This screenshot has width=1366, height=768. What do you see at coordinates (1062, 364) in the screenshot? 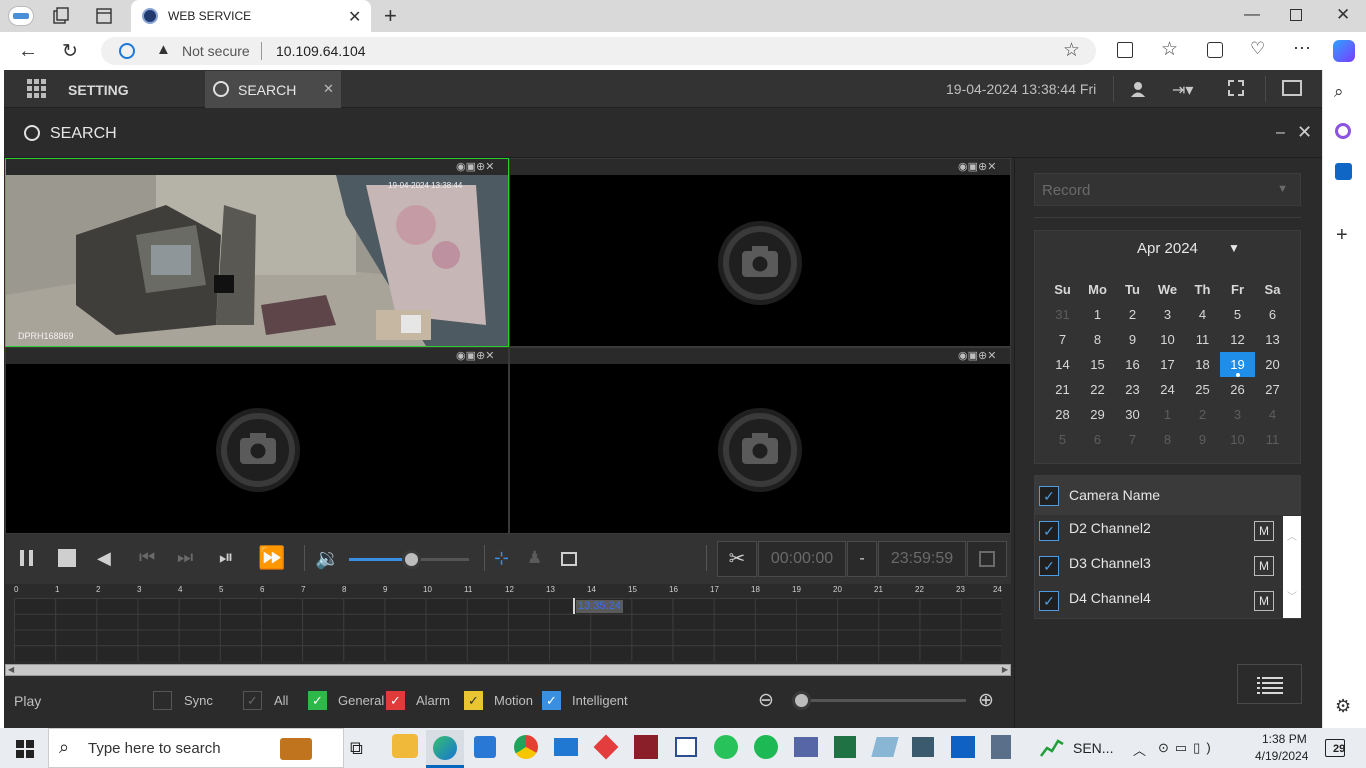
I see `calendar-day: 14` at bounding box center [1062, 364].